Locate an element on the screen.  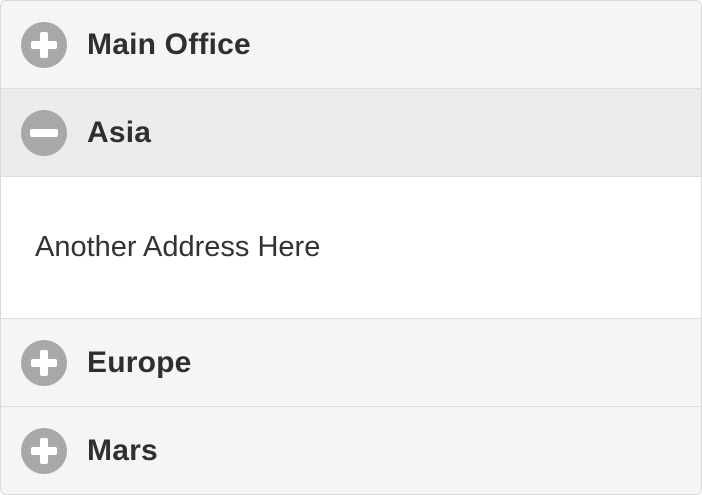
accordion-title: Europe is located at coordinates (139, 362).